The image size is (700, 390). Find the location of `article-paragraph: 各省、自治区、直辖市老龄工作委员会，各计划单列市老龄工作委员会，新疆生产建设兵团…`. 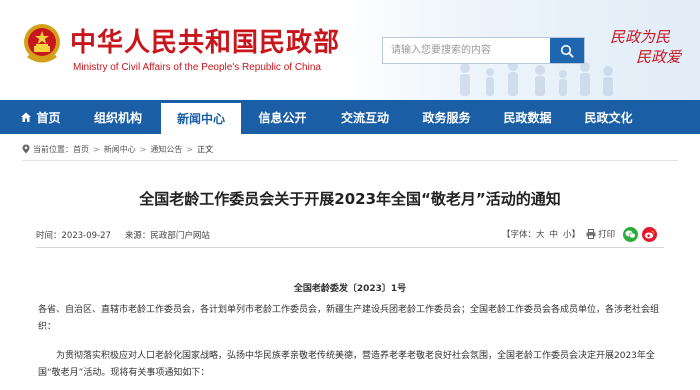

article-paragraph: 各省、自治区、直辖市老龄工作委员会，各计划单列市老龄工作委员会，新疆生产建设兵团… is located at coordinates (349, 318).